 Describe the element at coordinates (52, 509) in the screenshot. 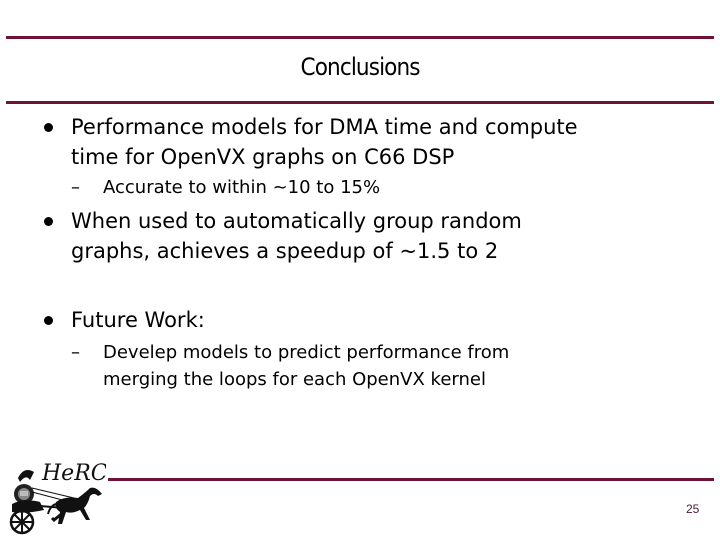

I see `horse-tail-icon` at that location.